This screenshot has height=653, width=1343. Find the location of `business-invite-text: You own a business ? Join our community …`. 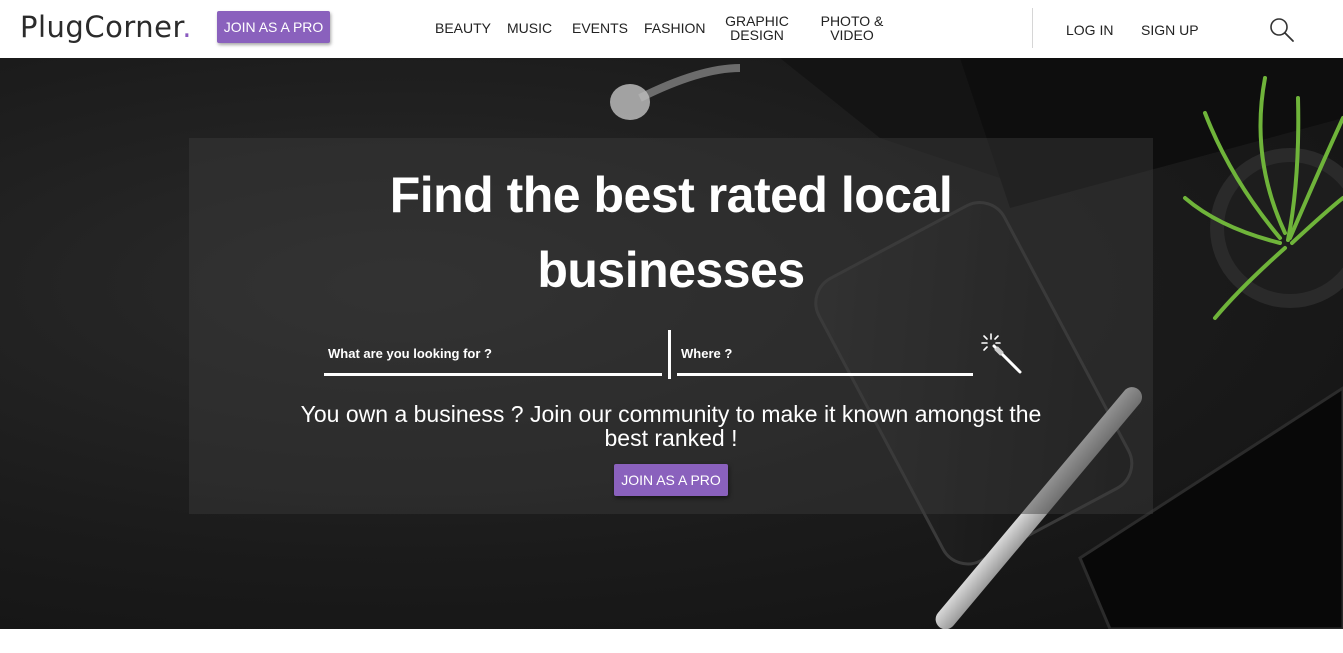

business-invite-text: You own a business ? Join our community … is located at coordinates (671, 426).